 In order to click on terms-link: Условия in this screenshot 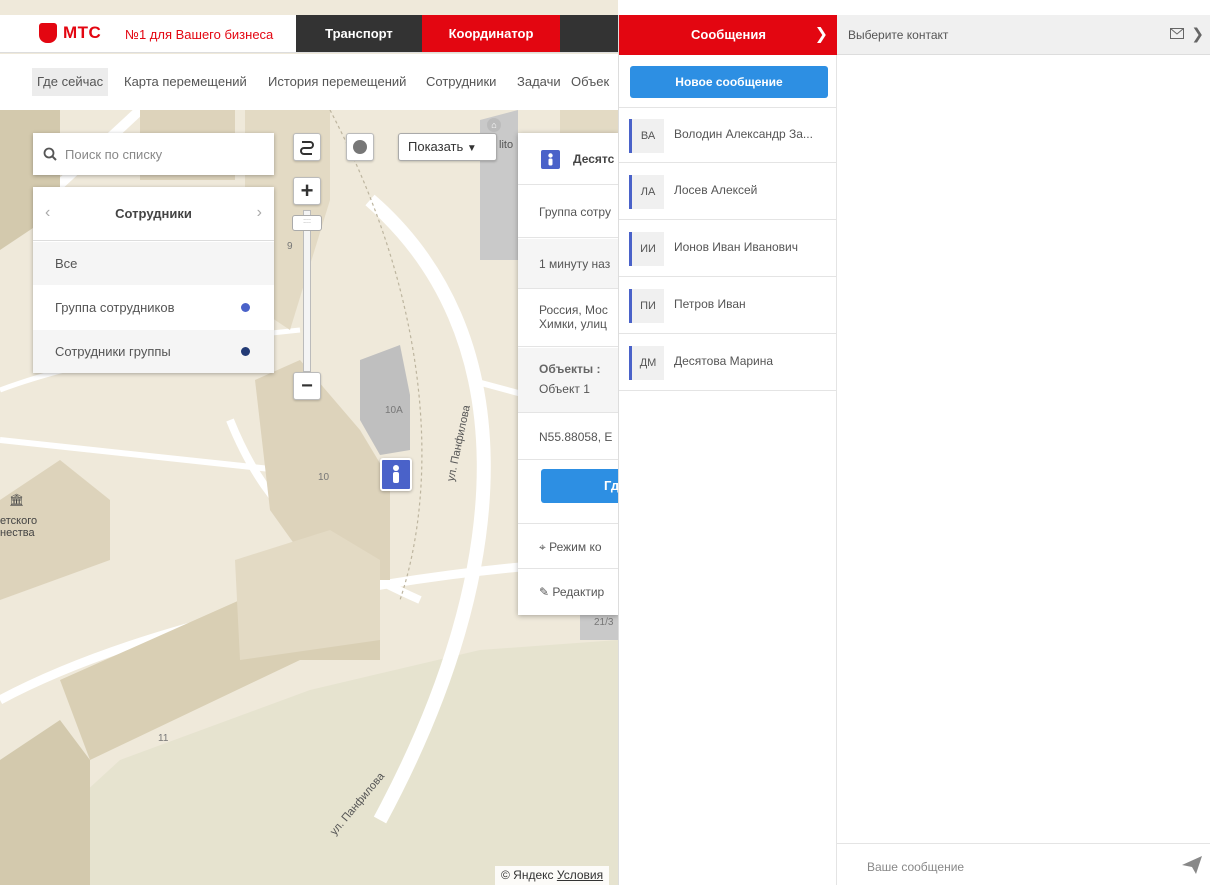, I will do `click(580, 875)`.